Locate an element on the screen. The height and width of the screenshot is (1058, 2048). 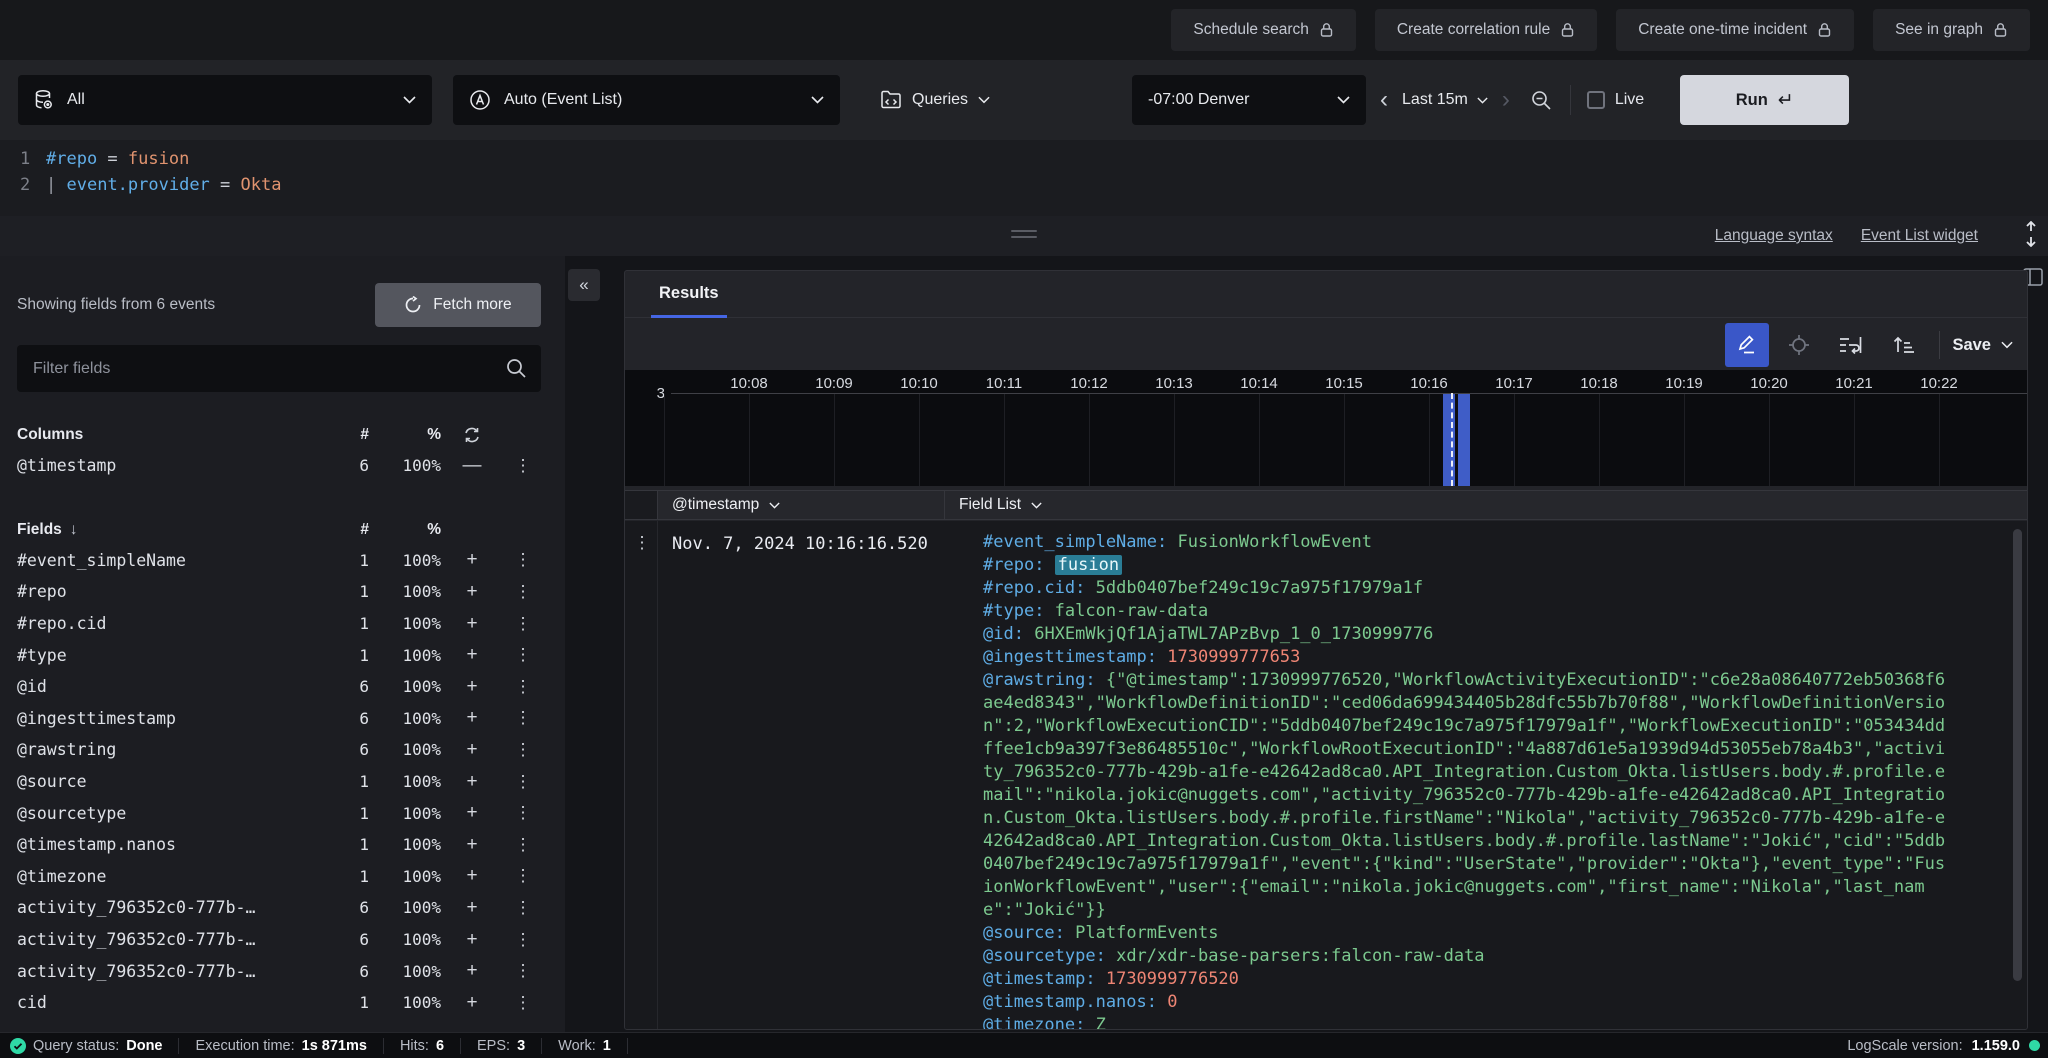
zoom-out-icon is located at coordinates (1541, 100).